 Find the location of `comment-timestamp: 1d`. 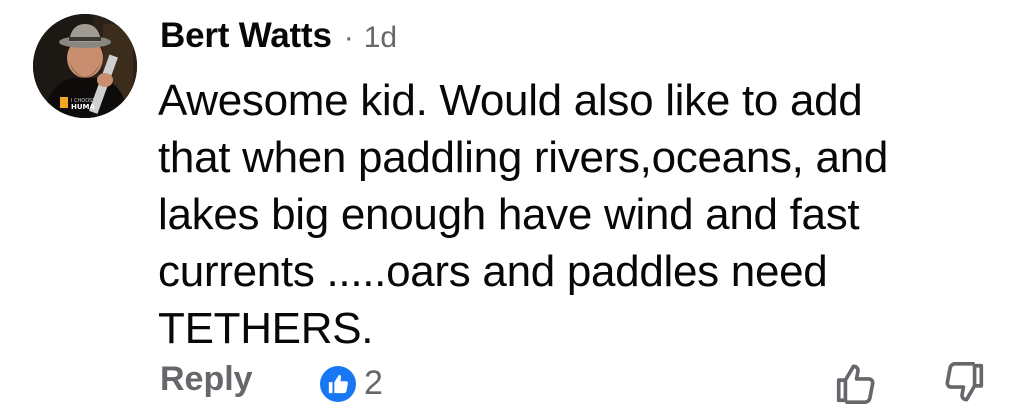

comment-timestamp: 1d is located at coordinates (380, 38).